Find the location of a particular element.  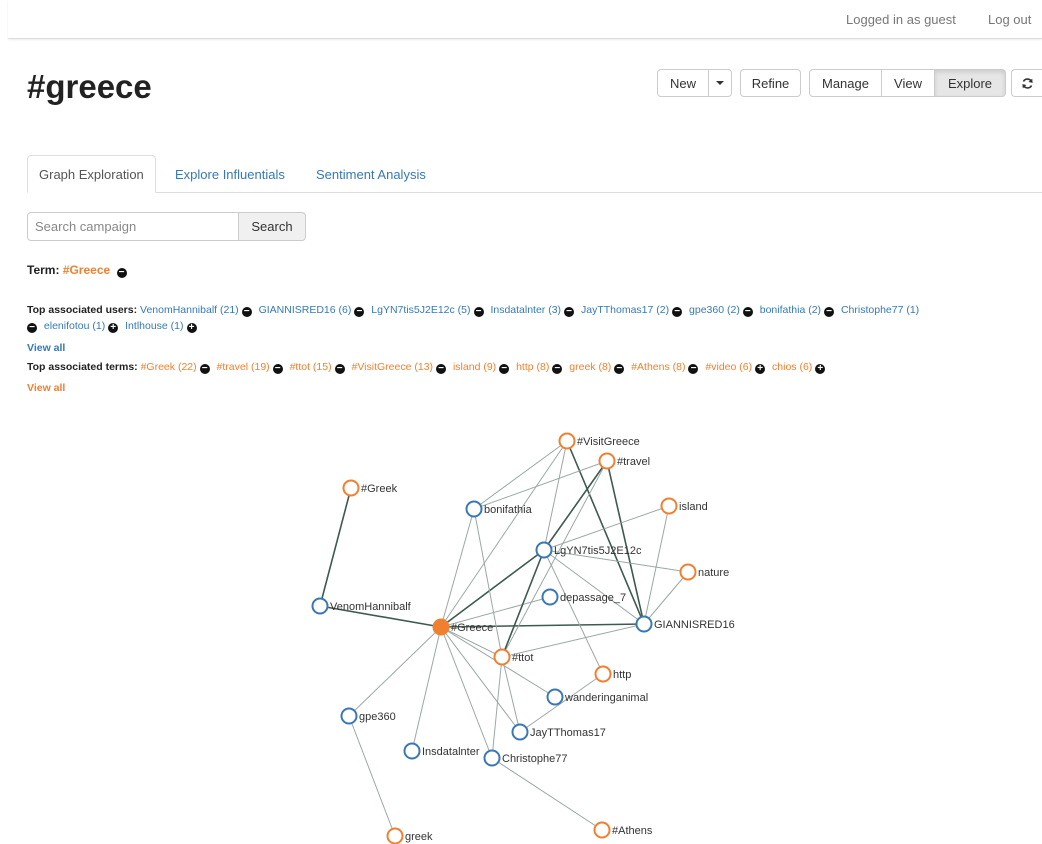

graph-node-label: #Greek is located at coordinates (379, 489).